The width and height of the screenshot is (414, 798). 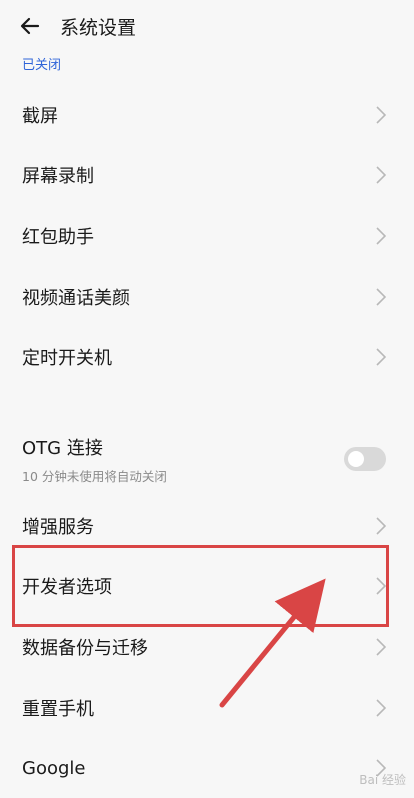 I want to click on annotation-arrow, so click(x=272, y=643).